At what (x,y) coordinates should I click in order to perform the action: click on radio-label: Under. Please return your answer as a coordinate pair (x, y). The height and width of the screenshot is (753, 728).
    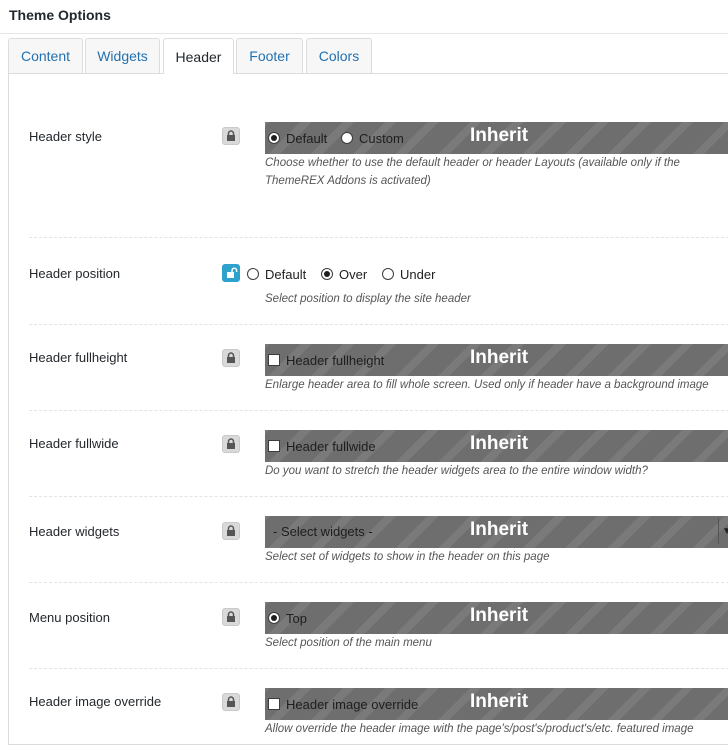
    Looking at the image, I should click on (418, 274).